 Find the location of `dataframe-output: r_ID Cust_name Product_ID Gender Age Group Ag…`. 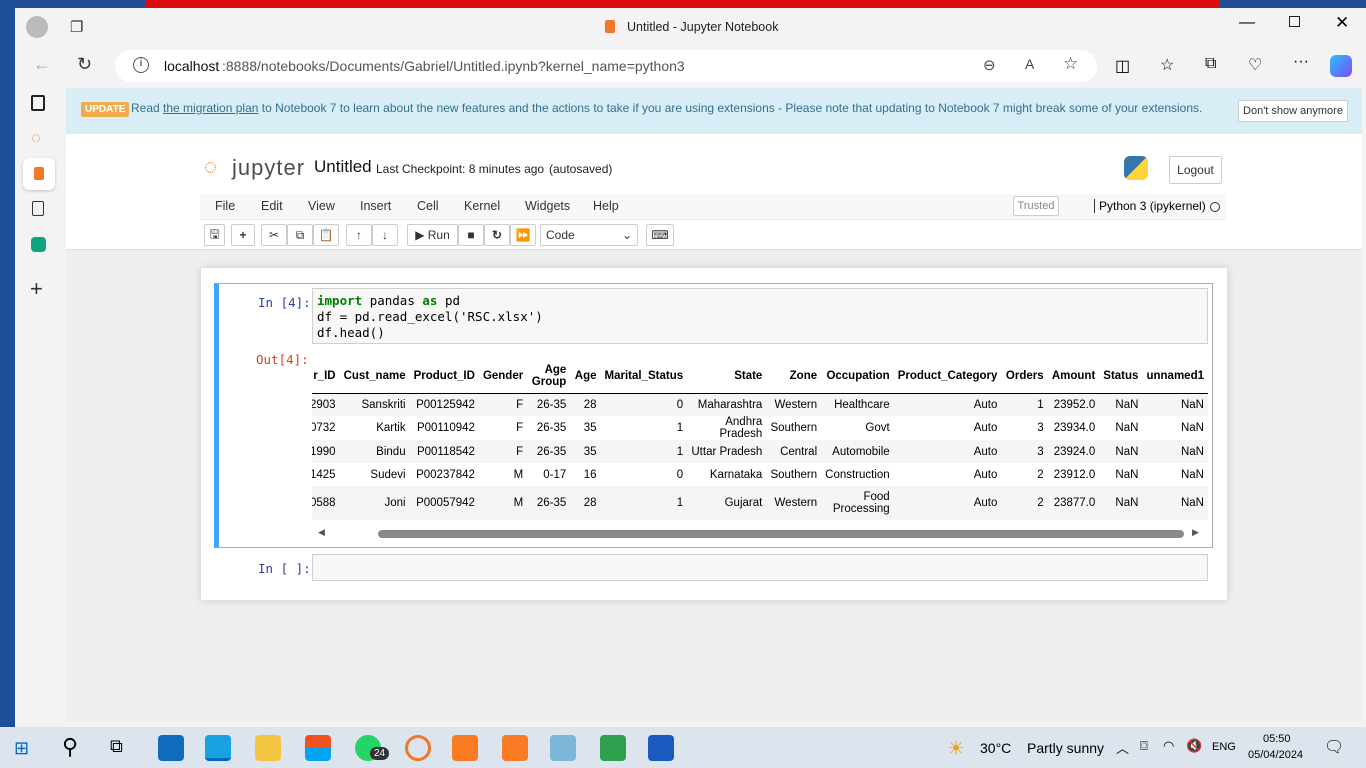

dataframe-output: r_ID Cust_name Product_ID Gender Age Group Ag… is located at coordinates (760, 443).